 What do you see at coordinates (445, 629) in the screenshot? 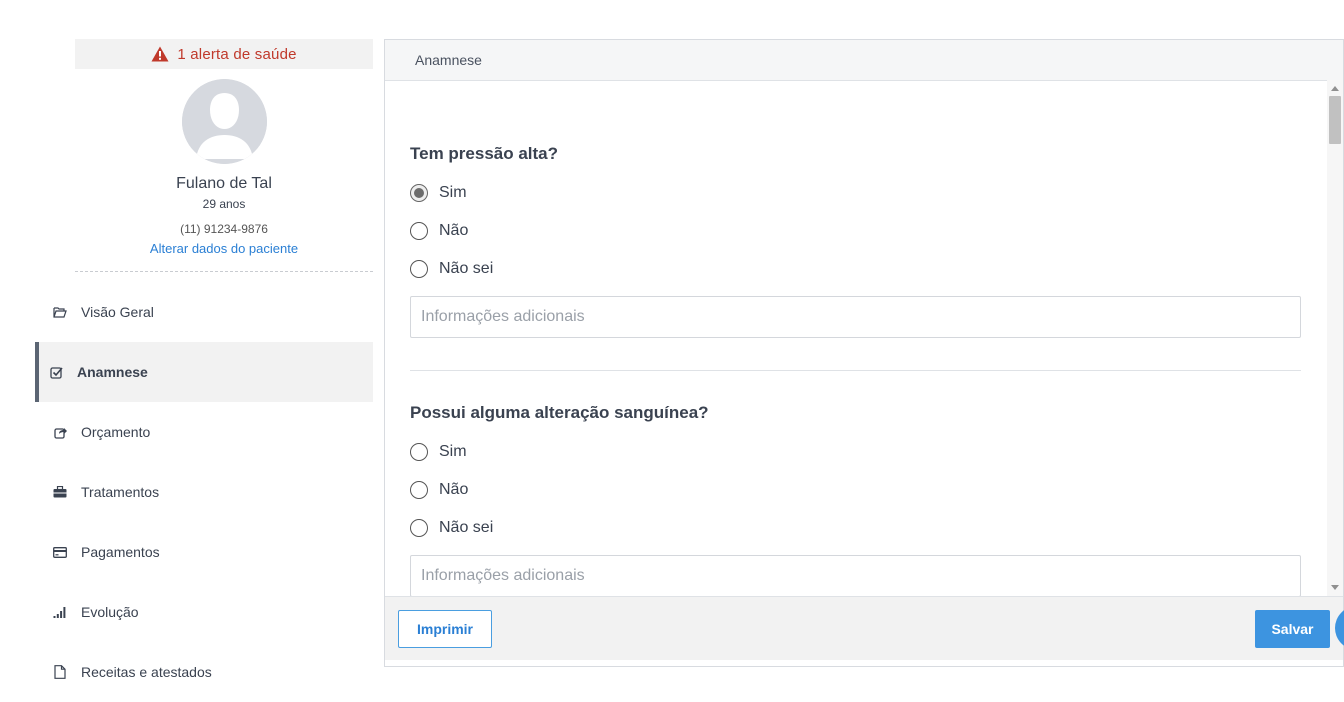
I see `print-button: Imprimir` at bounding box center [445, 629].